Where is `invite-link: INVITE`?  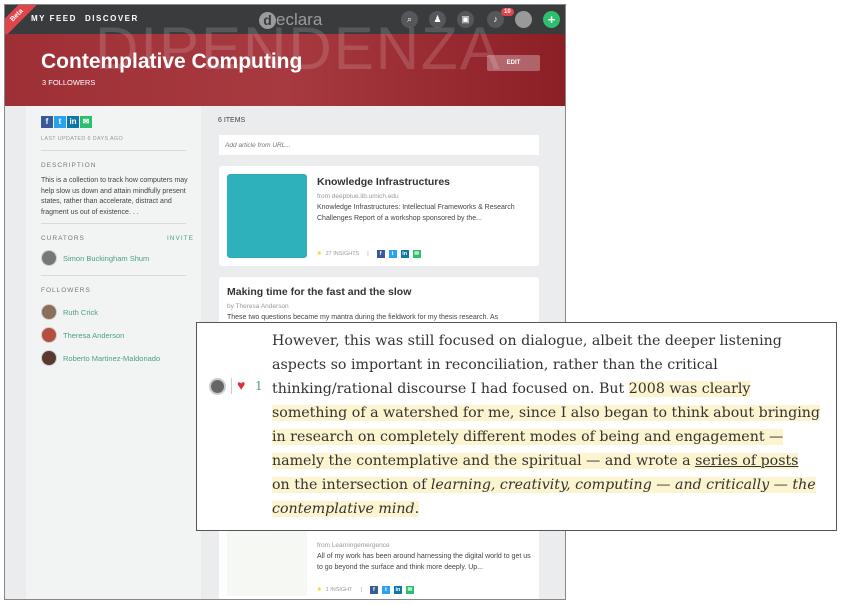
invite-link: INVITE is located at coordinates (180, 238).